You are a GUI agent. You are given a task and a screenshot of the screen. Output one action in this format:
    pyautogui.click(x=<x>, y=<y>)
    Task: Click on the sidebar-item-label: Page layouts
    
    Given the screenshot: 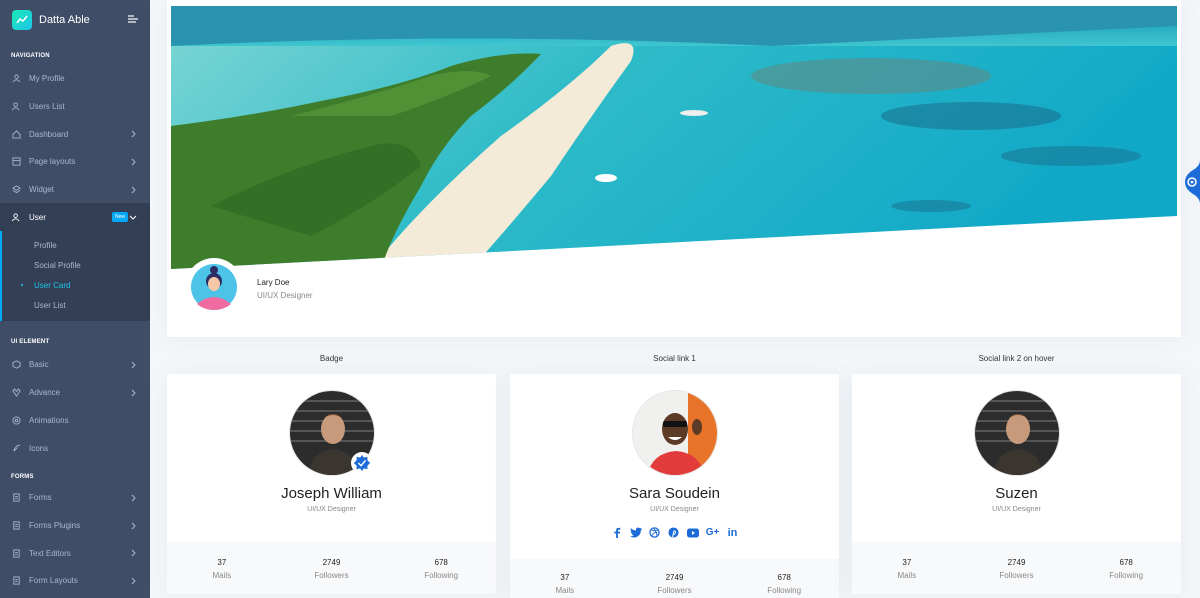 What is the action you would take?
    pyautogui.click(x=52, y=162)
    